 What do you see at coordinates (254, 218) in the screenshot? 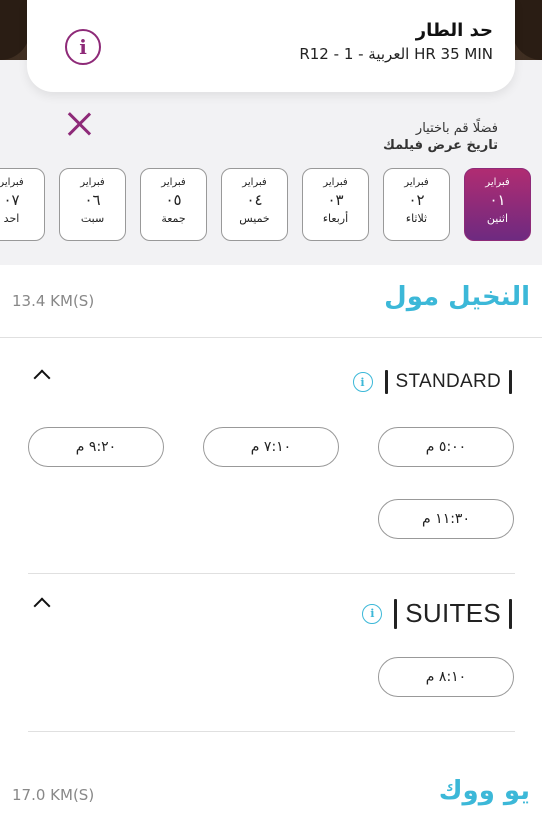
I see `date-weekday: خميس` at bounding box center [254, 218].